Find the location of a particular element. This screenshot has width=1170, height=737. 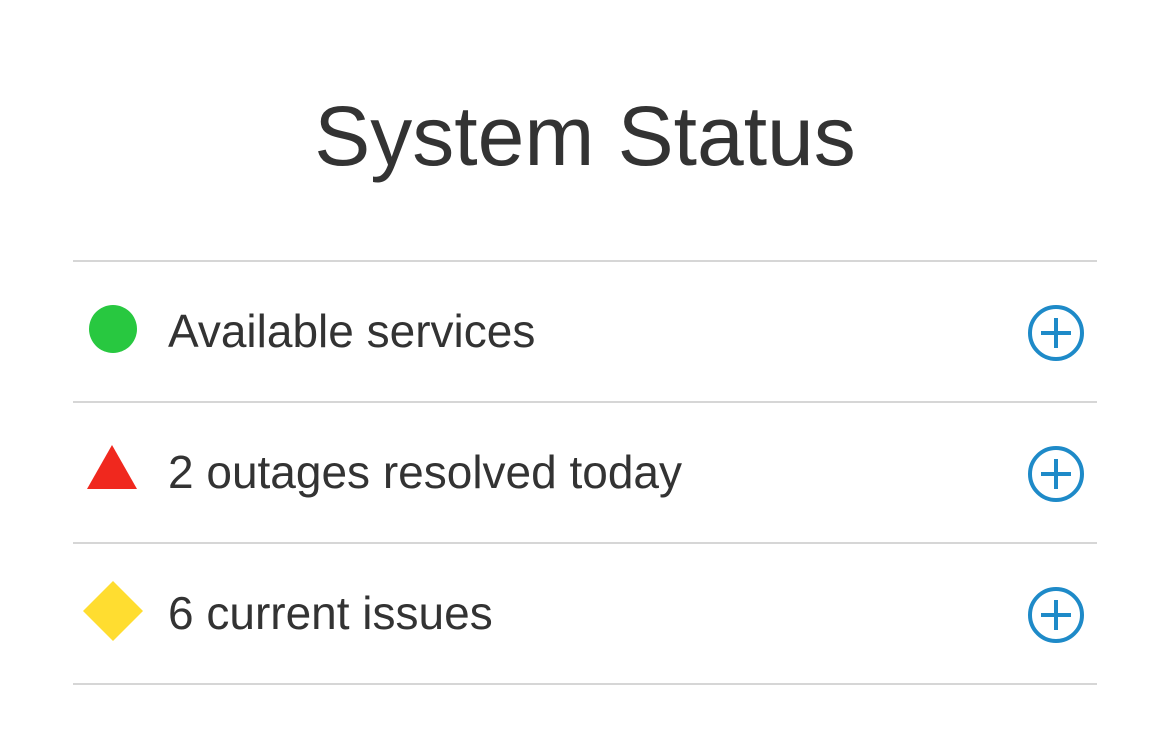

red-triangle-icon is located at coordinates (113, 470).